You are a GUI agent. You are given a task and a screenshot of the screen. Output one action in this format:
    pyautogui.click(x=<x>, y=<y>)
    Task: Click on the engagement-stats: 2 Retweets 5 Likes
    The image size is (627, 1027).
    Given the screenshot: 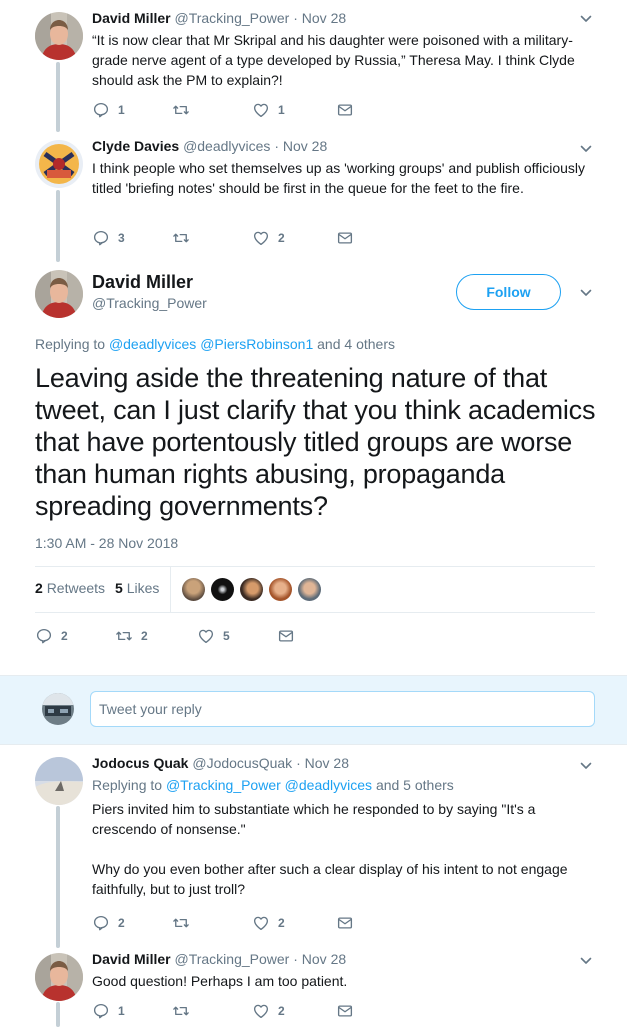 What is the action you would take?
    pyautogui.click(x=97, y=588)
    